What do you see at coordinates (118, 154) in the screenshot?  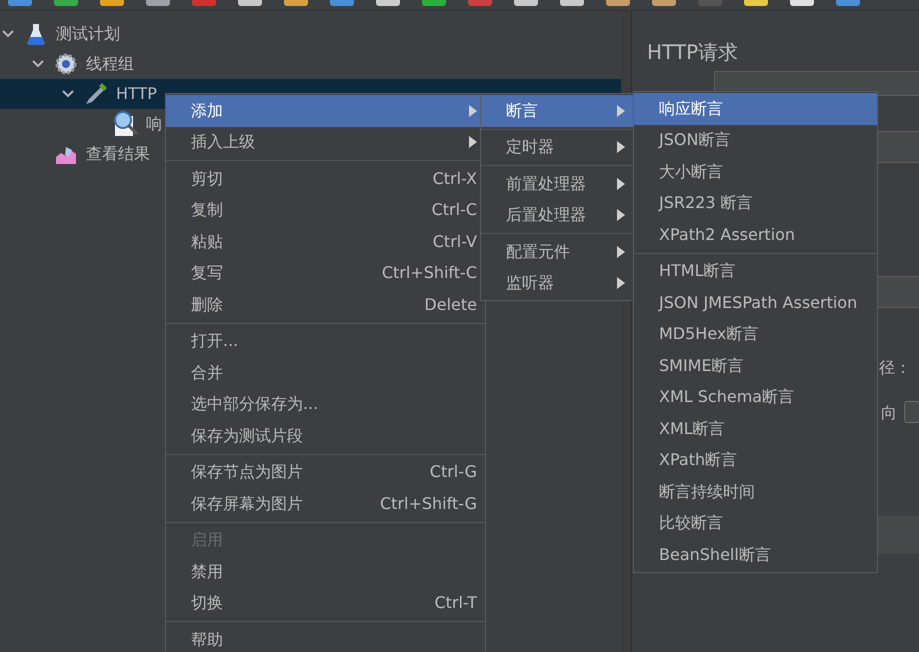 I see `tree-item: 查看结果` at bounding box center [118, 154].